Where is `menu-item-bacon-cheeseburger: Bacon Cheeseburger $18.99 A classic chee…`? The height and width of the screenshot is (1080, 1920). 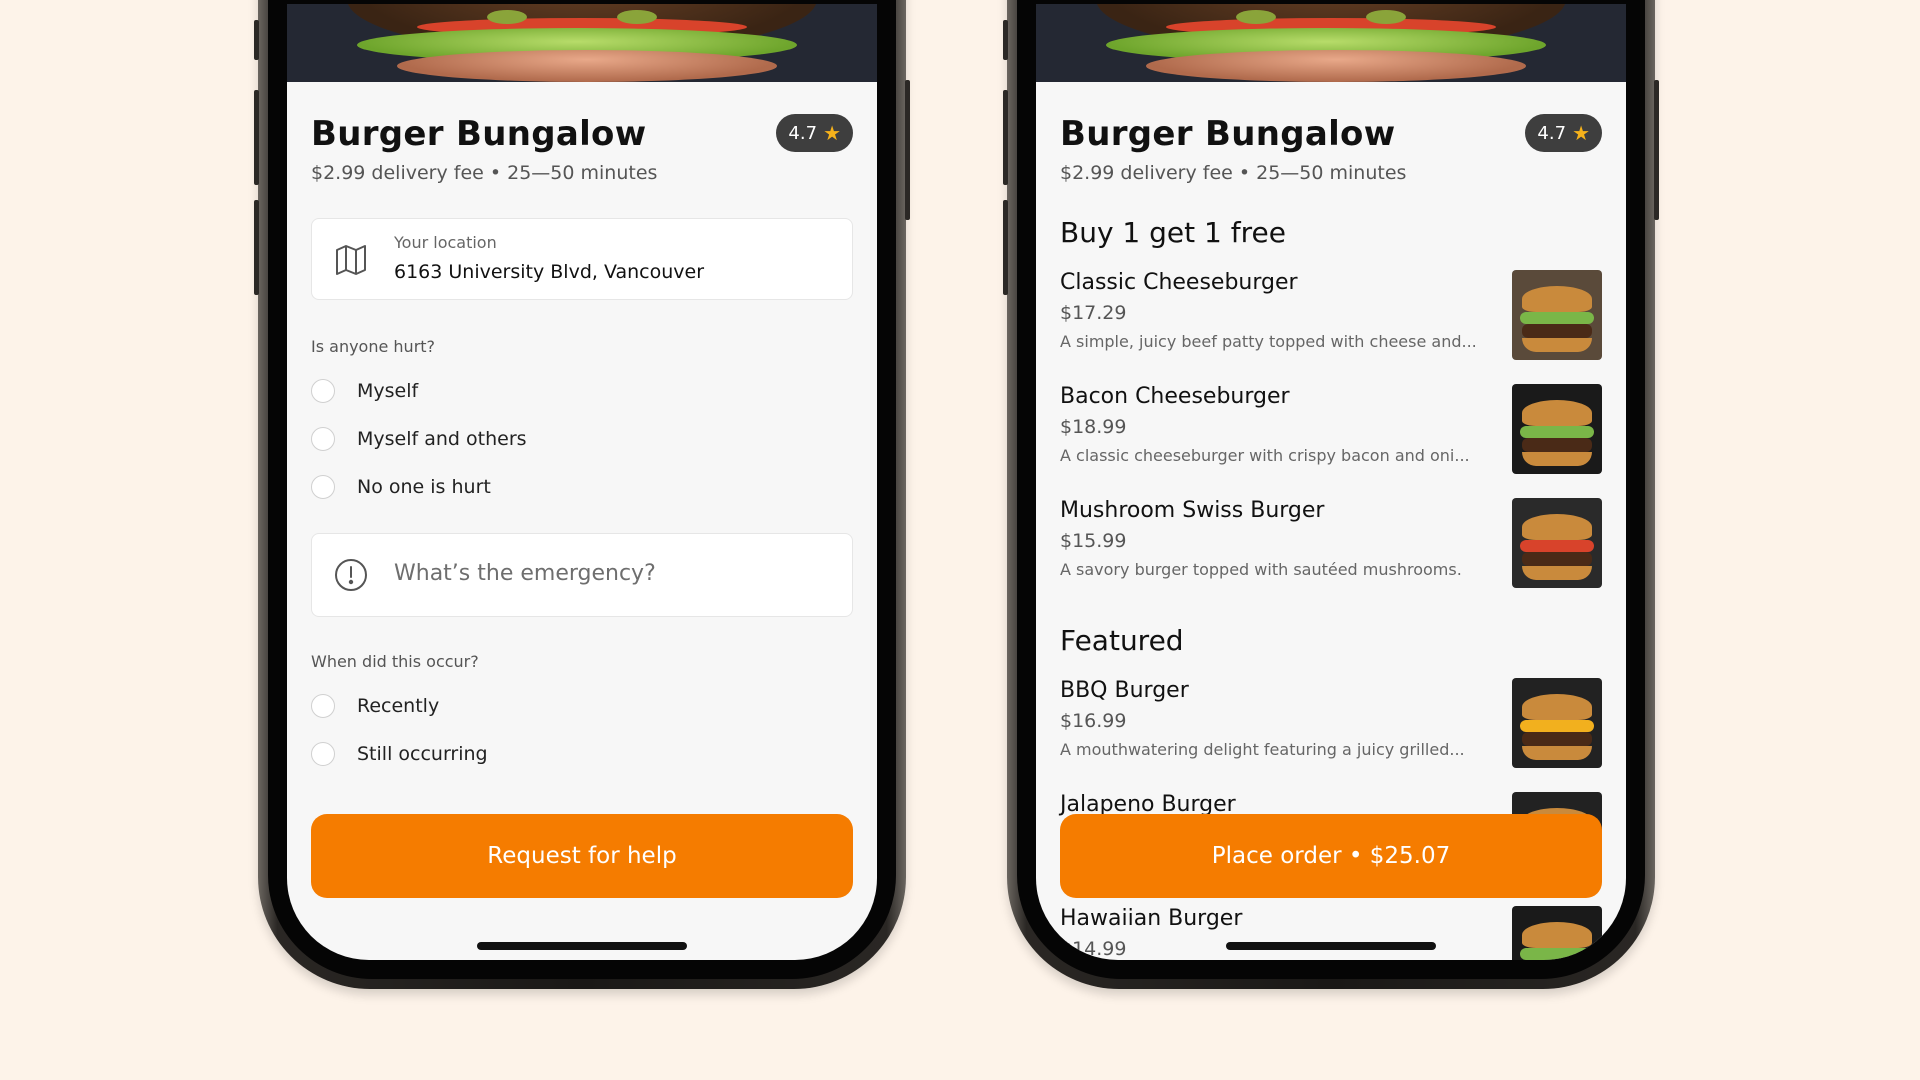
menu-item-bacon-cheeseburger: Bacon Cheeseburger $18.99 A classic chee… is located at coordinates (1331, 430).